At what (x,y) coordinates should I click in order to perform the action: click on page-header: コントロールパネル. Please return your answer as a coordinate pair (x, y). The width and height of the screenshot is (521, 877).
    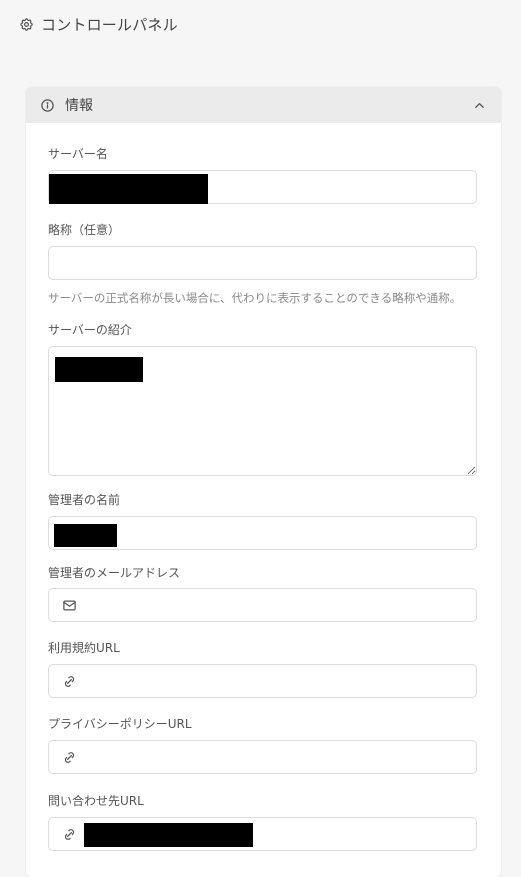
    Looking at the image, I should click on (98, 24).